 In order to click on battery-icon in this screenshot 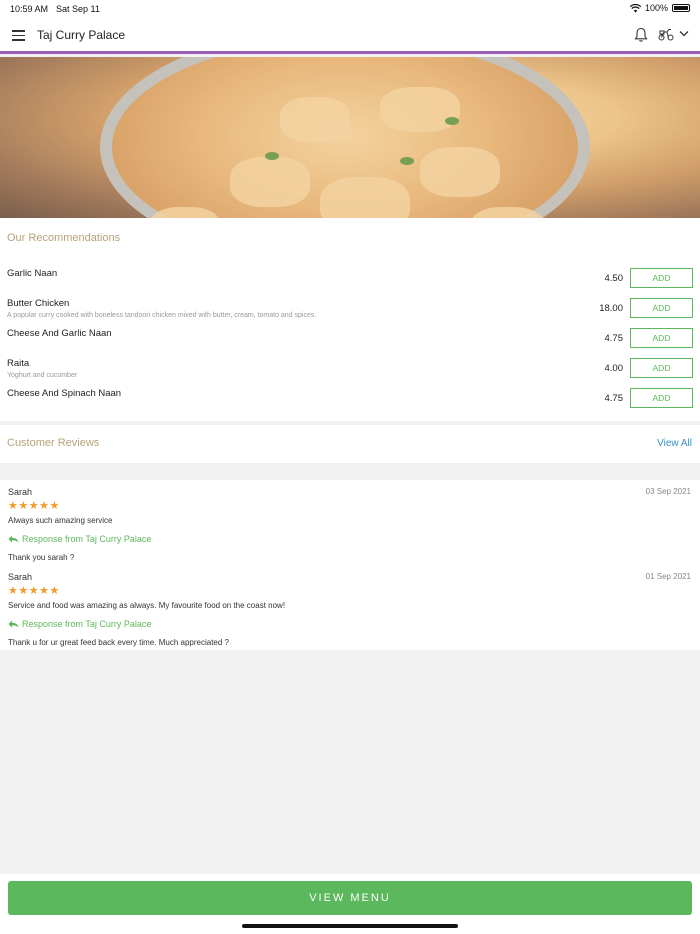, I will do `click(681, 8)`.